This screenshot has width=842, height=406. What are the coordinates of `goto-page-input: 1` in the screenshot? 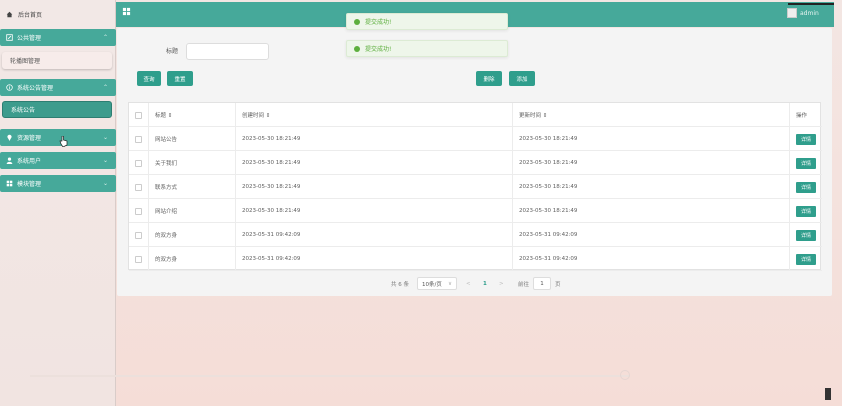 It's located at (542, 283).